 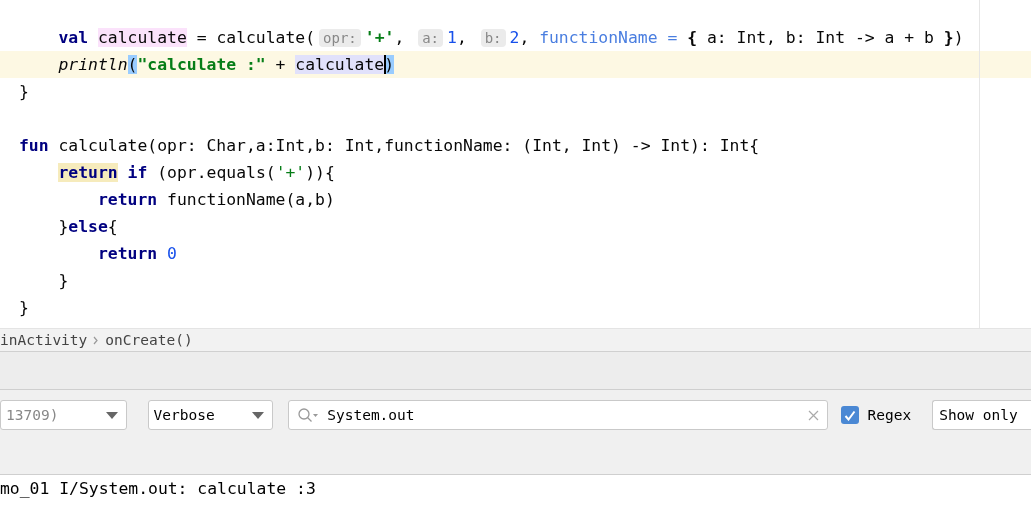 I want to click on parameter-hint: opr:, so click(x=340, y=38).